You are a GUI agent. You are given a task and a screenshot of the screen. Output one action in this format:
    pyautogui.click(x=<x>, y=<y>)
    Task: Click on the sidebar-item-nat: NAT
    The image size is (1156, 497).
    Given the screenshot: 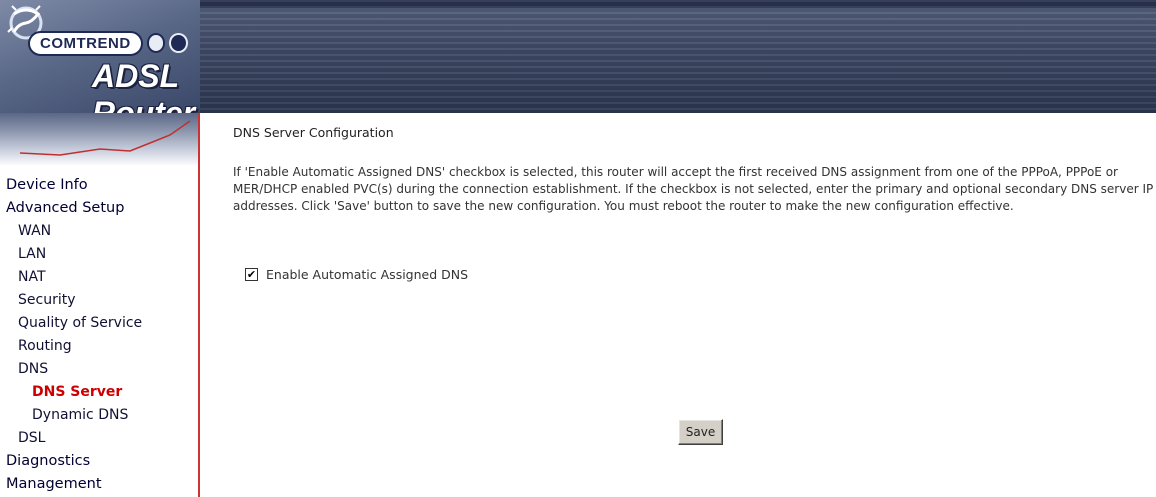 What is the action you would take?
    pyautogui.click(x=32, y=277)
    